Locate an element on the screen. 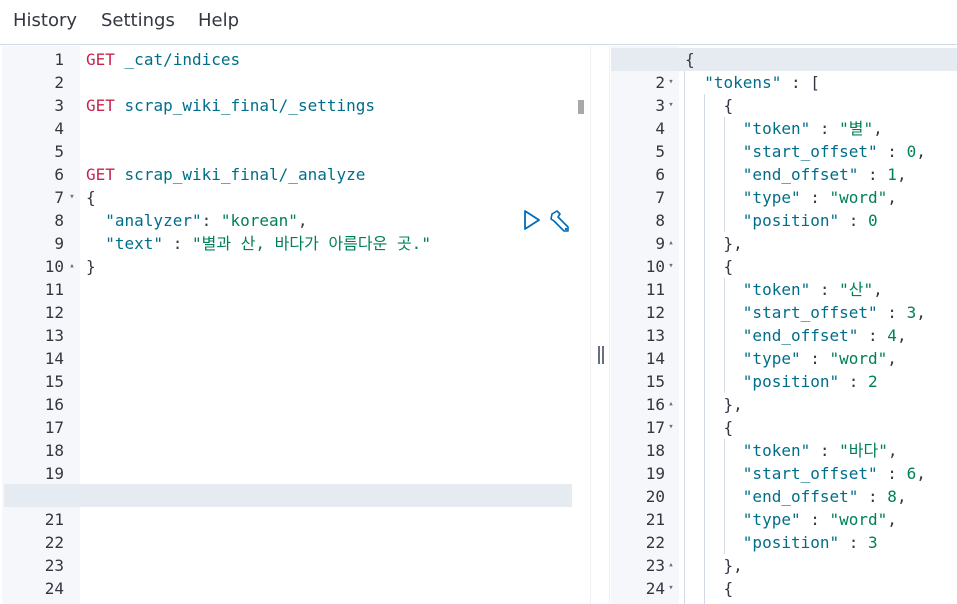 Image resolution: width=957 pixels, height=604 pixels. code-line: GET _cat/indices is located at coordinates (163, 59).